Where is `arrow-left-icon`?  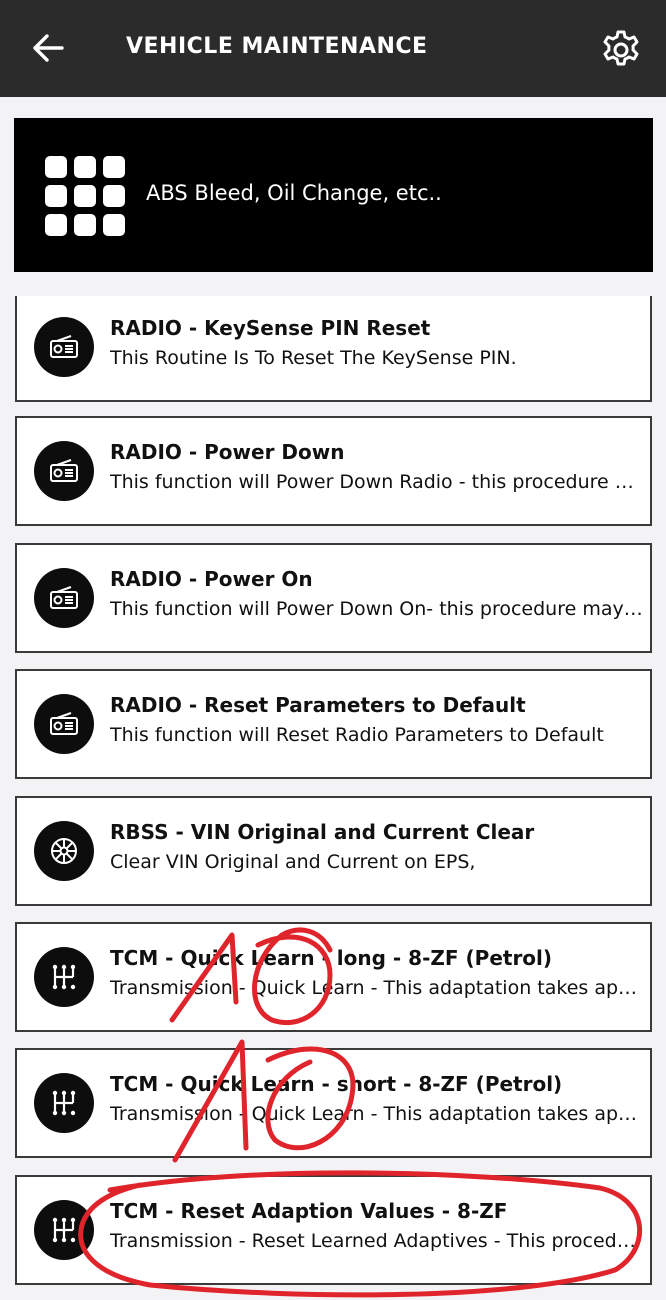
arrow-left-icon is located at coordinates (48, 48).